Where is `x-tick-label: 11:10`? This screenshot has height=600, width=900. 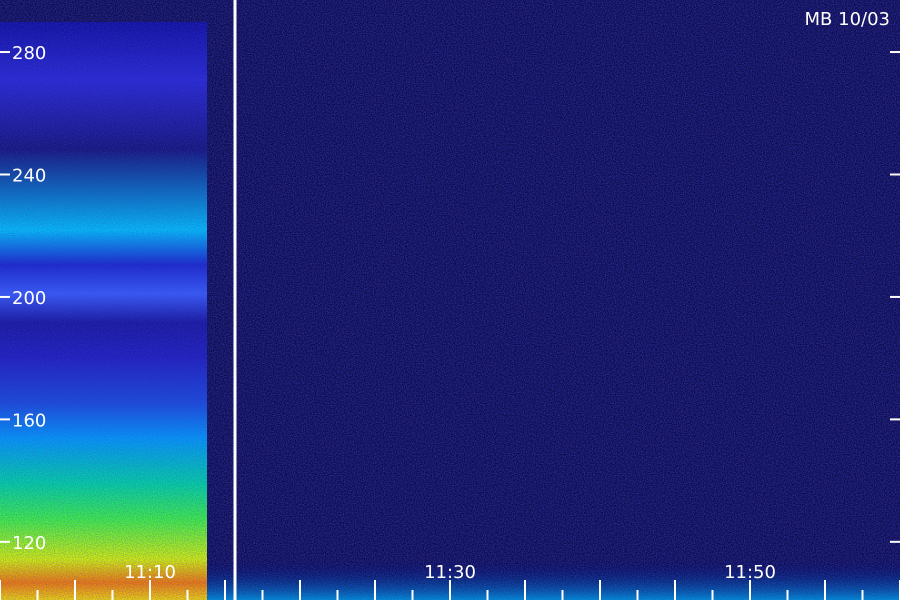 x-tick-label: 11:10 is located at coordinates (150, 572).